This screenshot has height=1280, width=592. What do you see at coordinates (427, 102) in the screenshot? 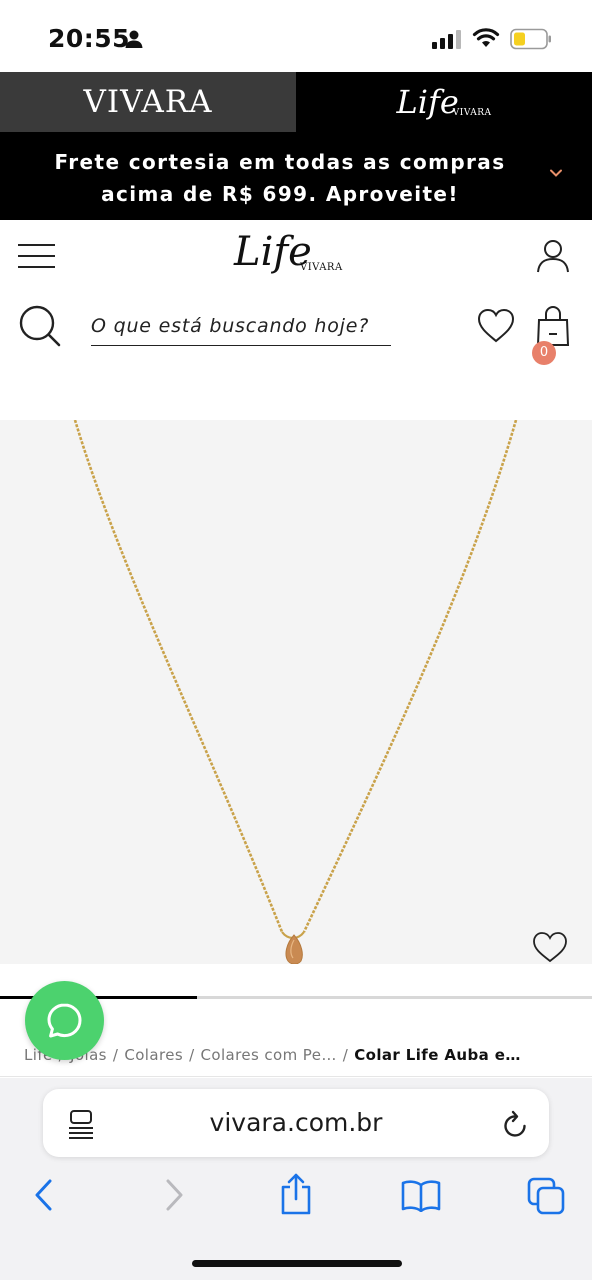
I see `life-logo-script: Life` at bounding box center [427, 102].